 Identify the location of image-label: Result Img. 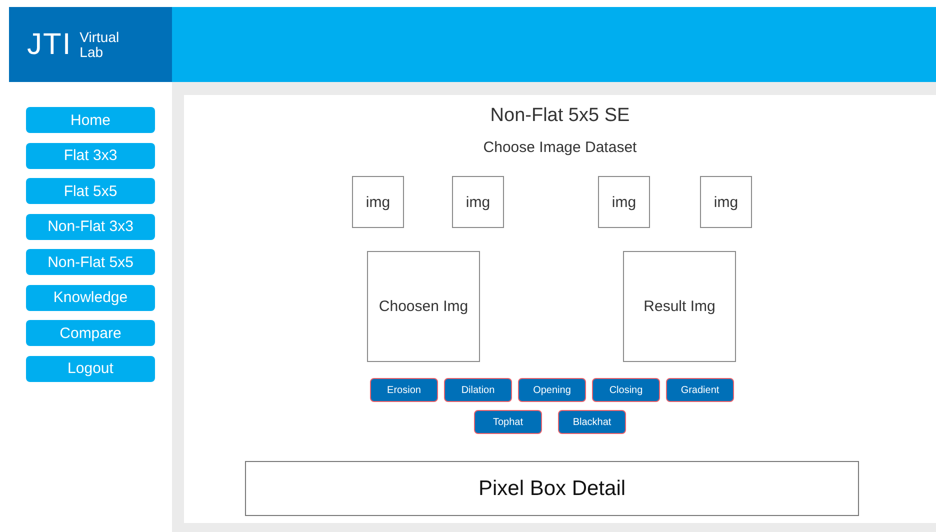
(680, 306).